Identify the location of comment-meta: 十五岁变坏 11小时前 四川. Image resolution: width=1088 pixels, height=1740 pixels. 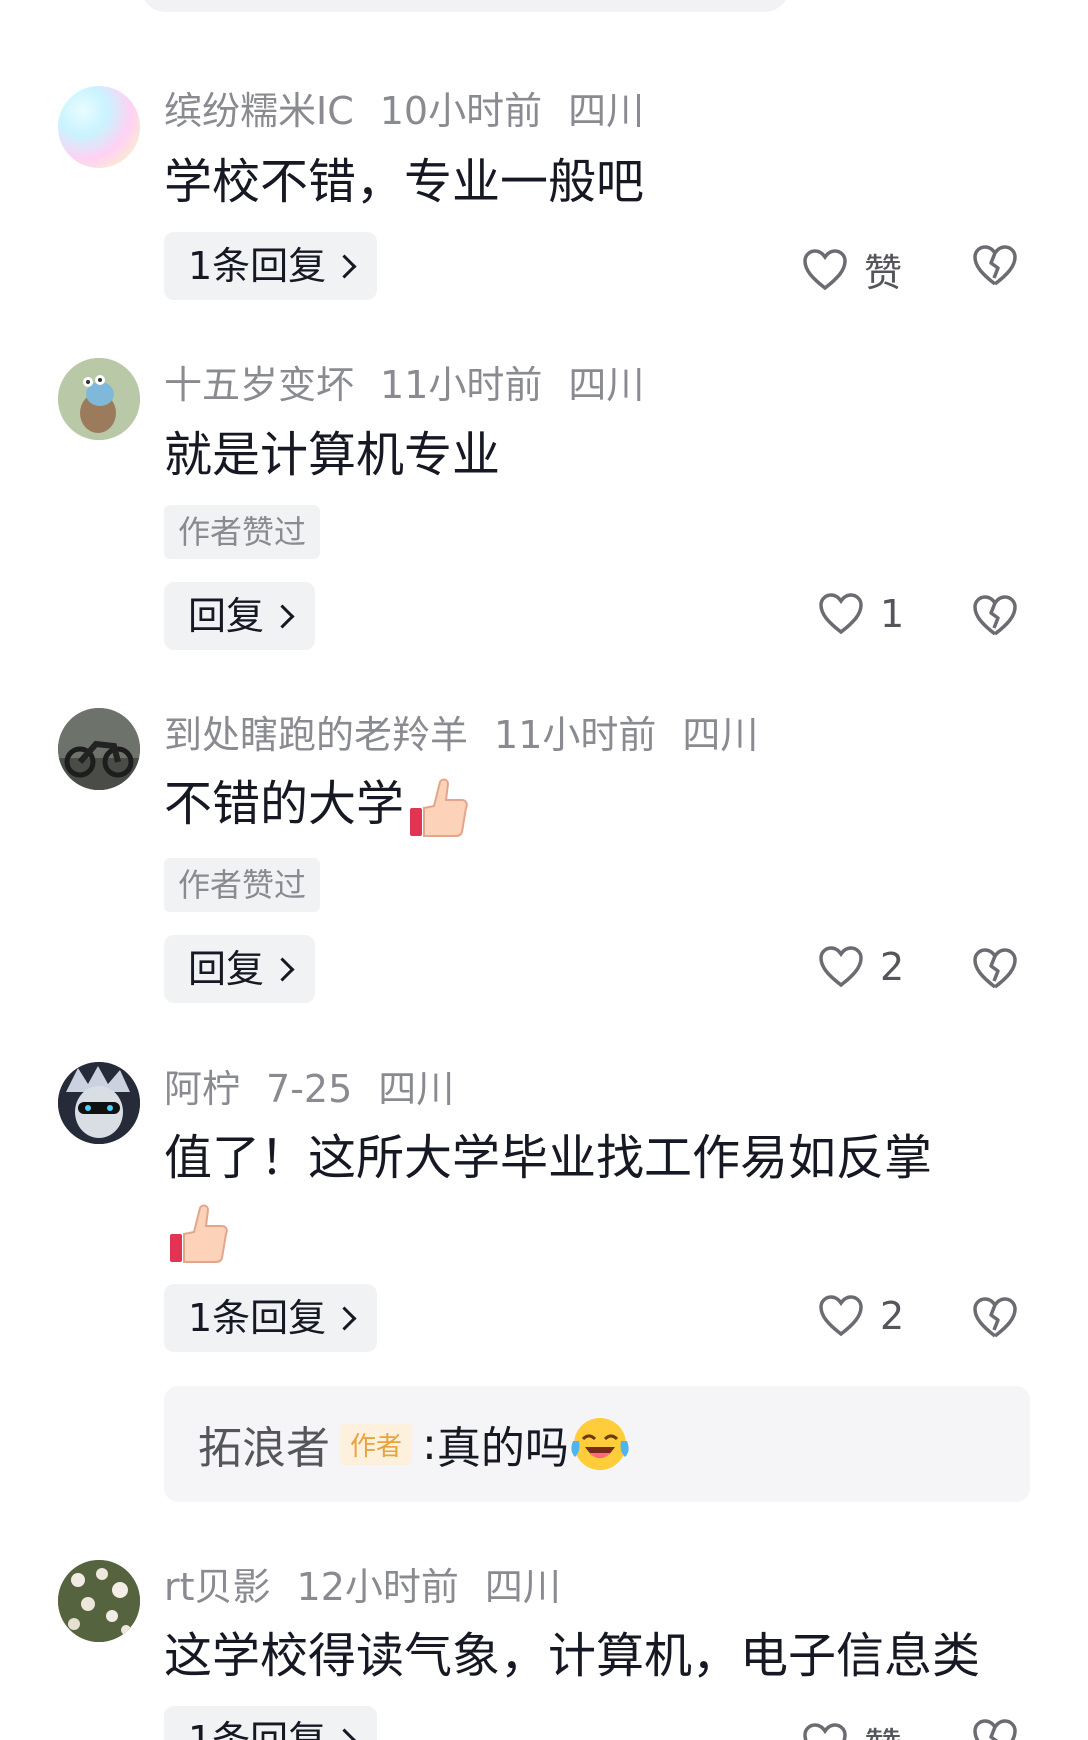
(417, 385).